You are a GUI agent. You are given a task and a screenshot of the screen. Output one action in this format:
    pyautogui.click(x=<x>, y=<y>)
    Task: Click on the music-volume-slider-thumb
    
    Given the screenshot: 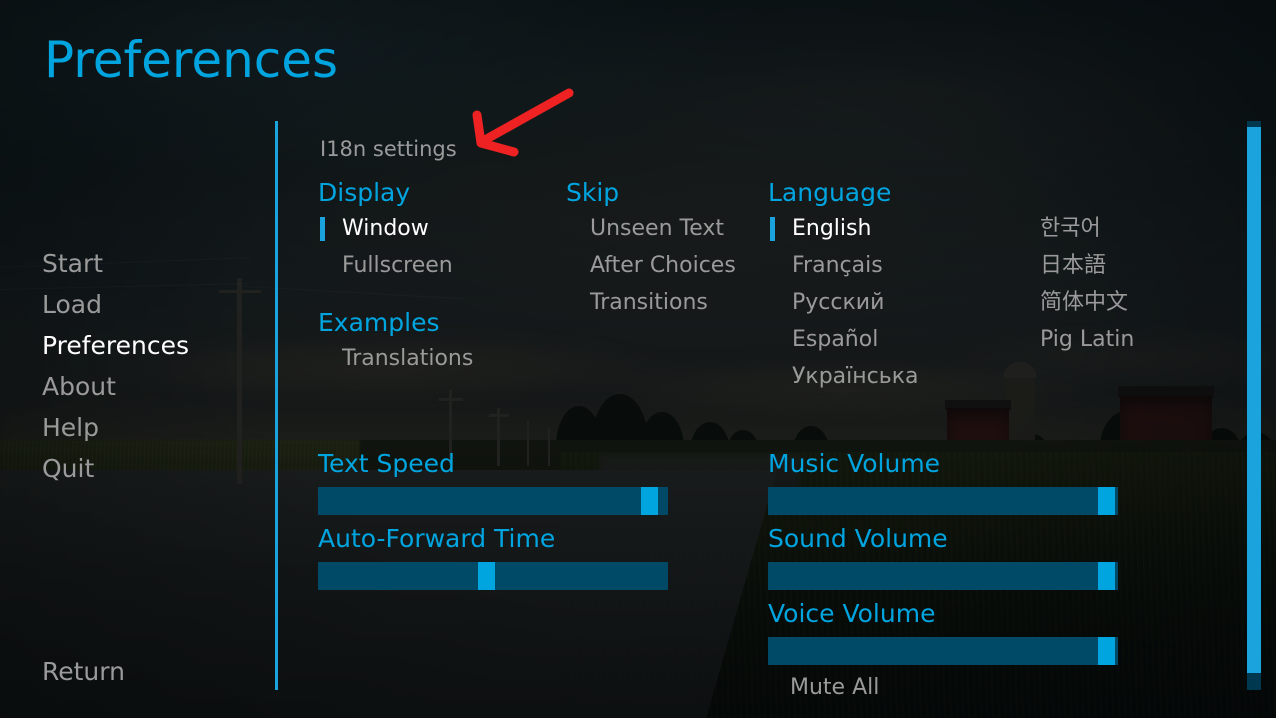 What is the action you would take?
    pyautogui.click(x=1106, y=501)
    